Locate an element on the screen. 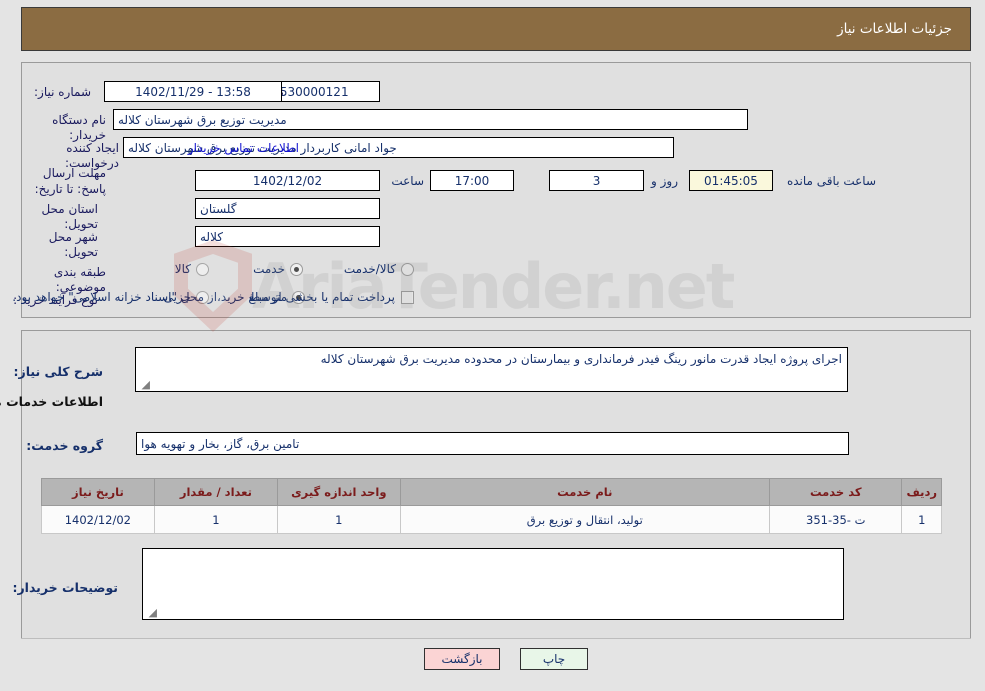  cell-service-name: تولید، انتقال و توزیع برق is located at coordinates (586, 519).